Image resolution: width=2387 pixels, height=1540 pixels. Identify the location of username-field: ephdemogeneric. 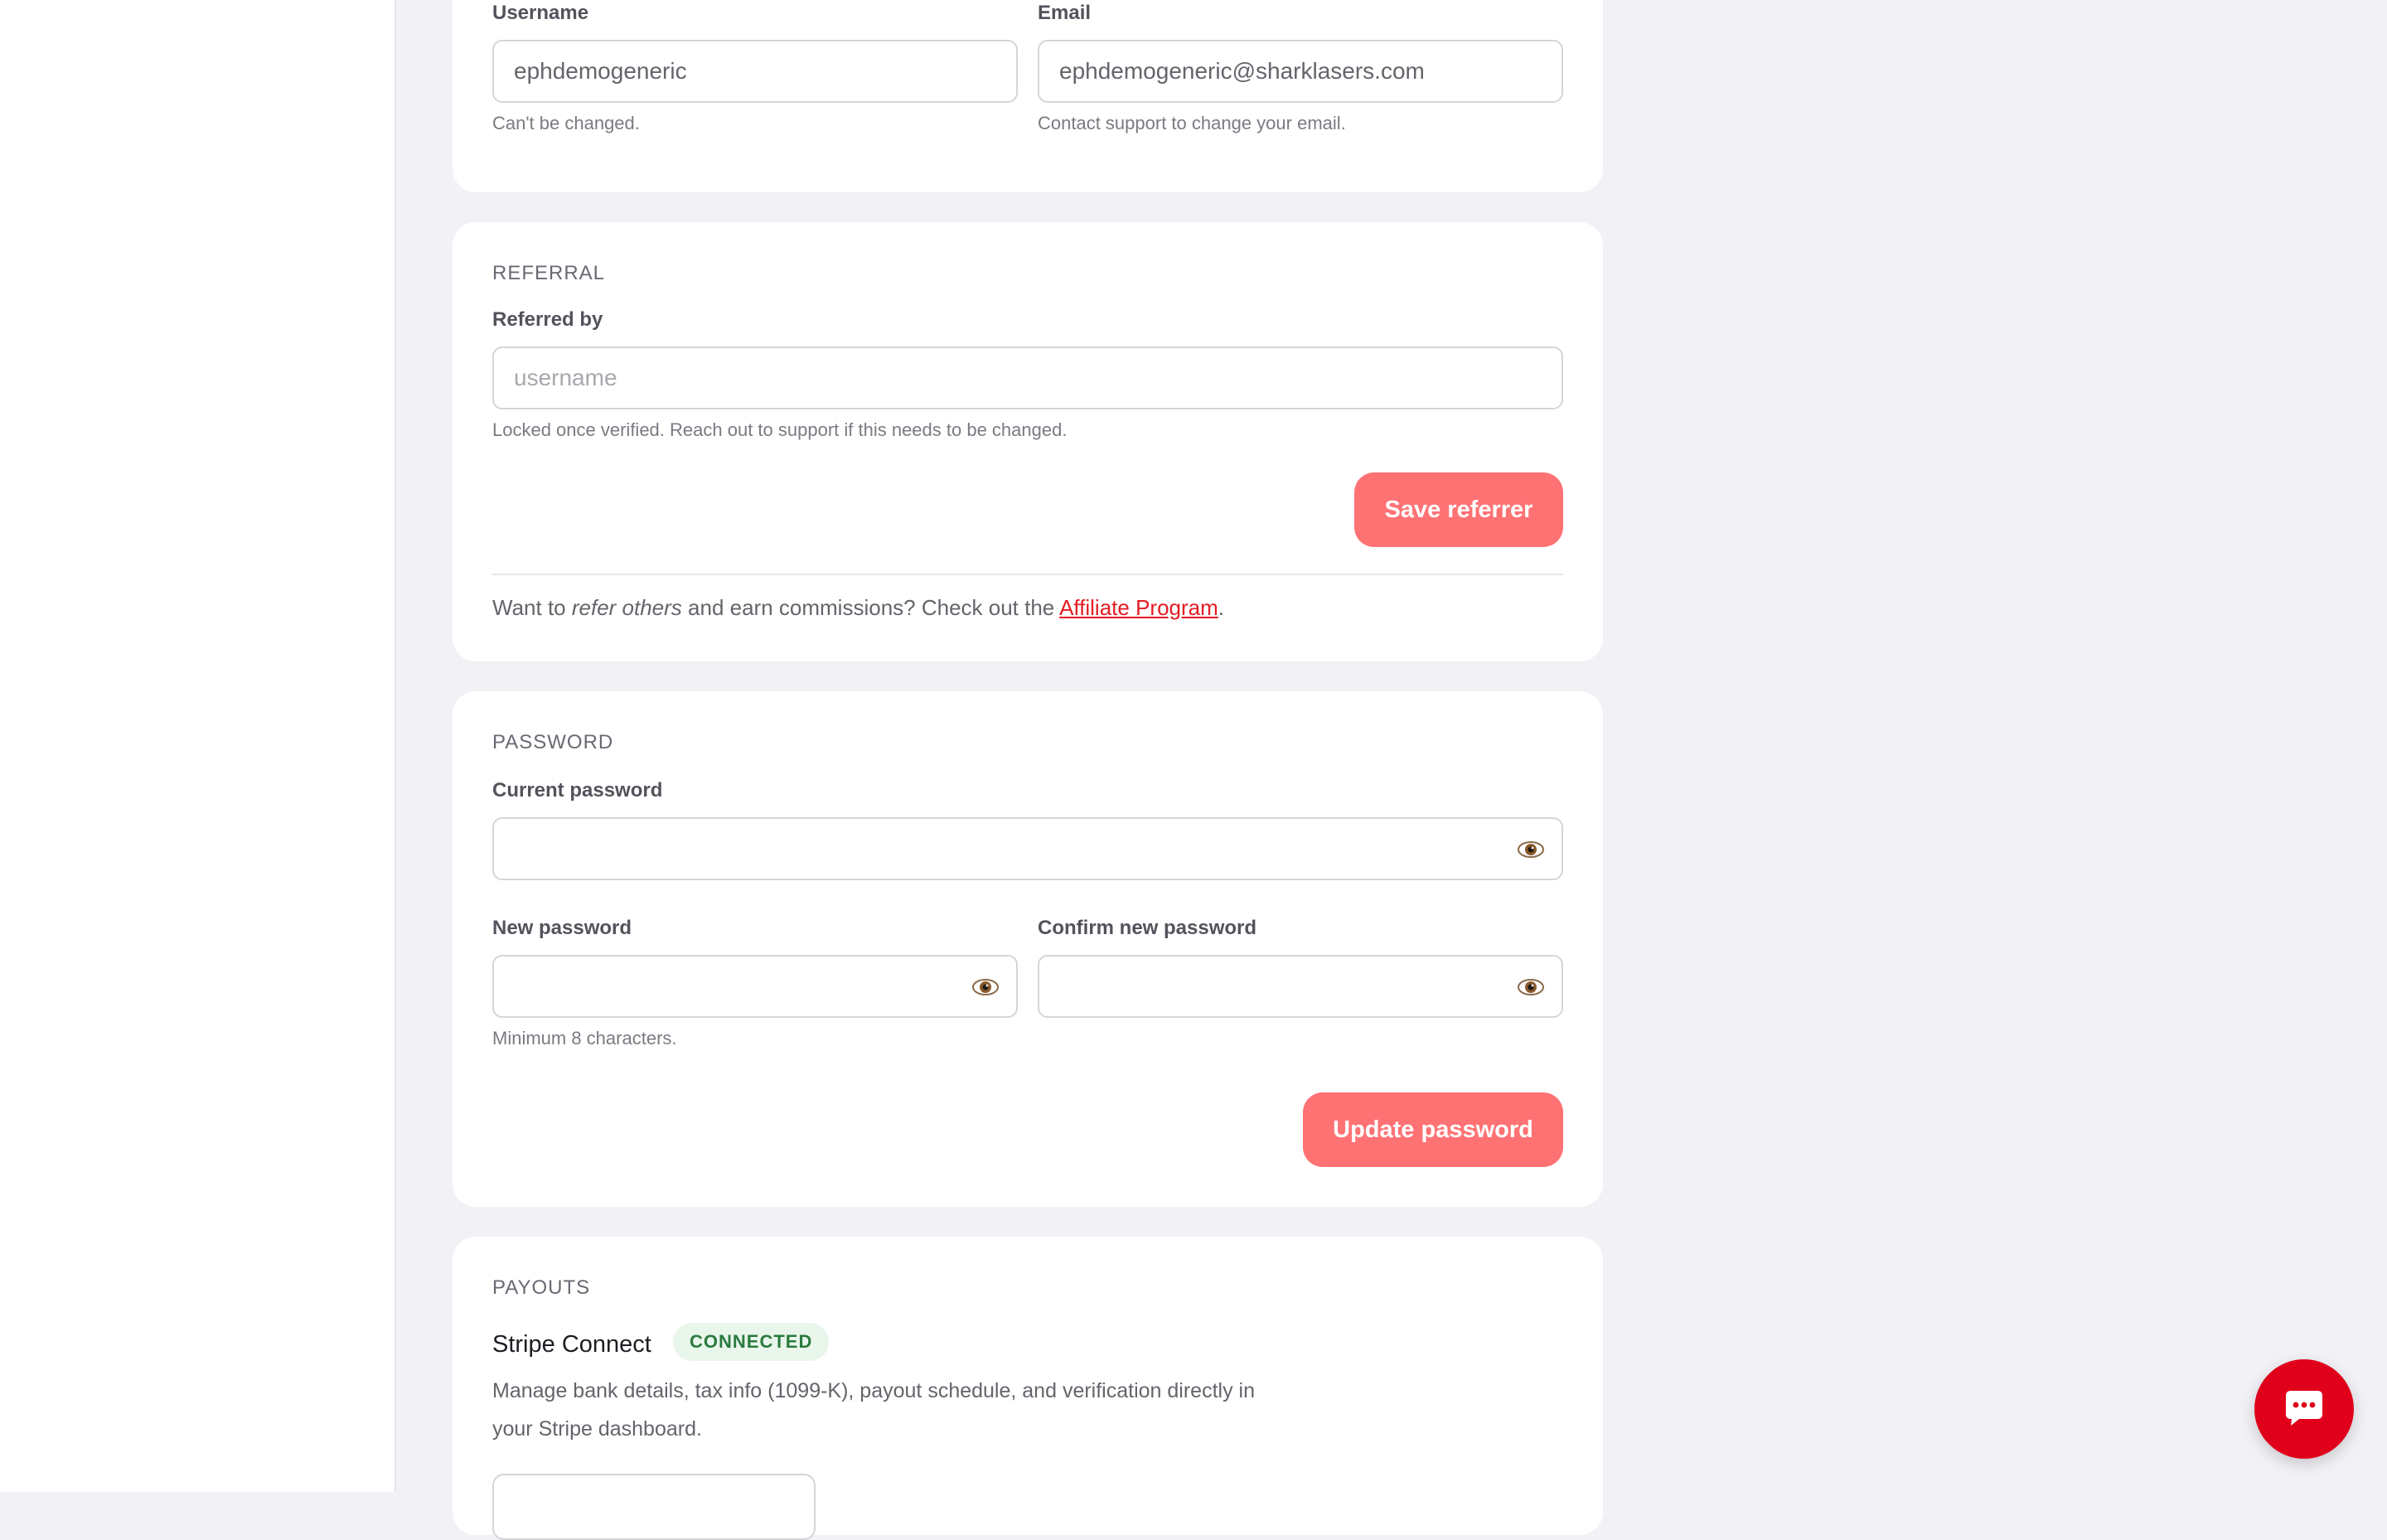
(755, 72).